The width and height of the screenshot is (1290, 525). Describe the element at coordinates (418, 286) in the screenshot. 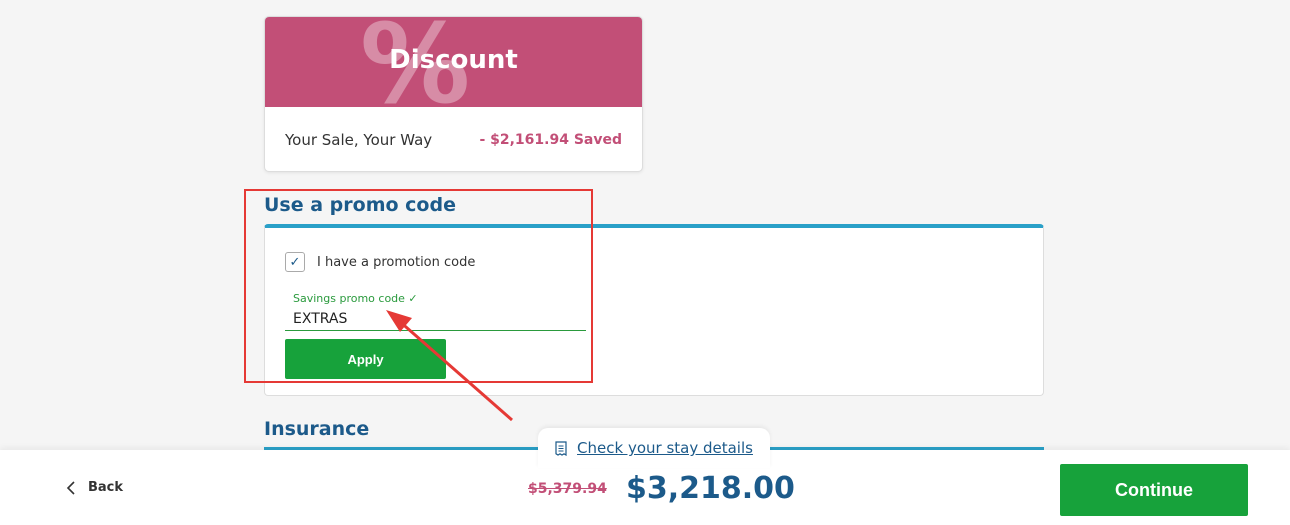

I see `annotation-highlight-box` at that location.